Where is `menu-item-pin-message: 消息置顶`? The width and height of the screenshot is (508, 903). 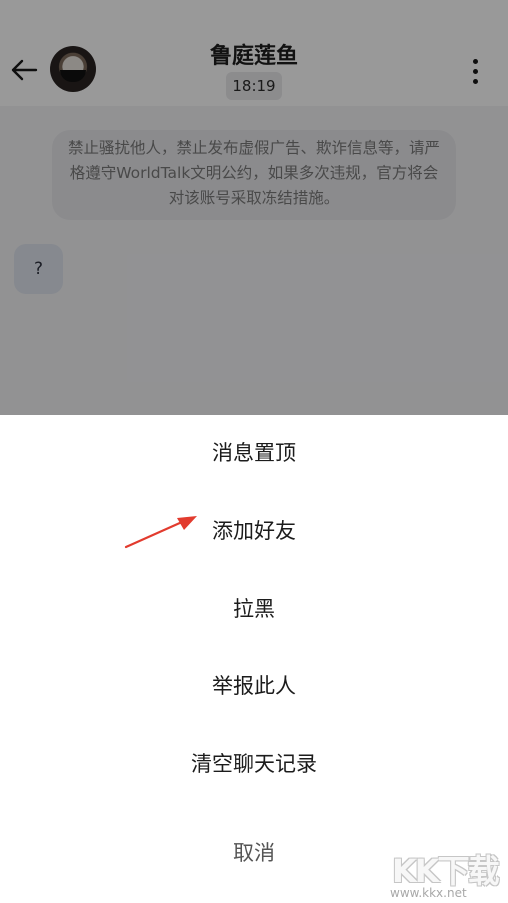 menu-item-pin-message: 消息置顶 is located at coordinates (254, 453).